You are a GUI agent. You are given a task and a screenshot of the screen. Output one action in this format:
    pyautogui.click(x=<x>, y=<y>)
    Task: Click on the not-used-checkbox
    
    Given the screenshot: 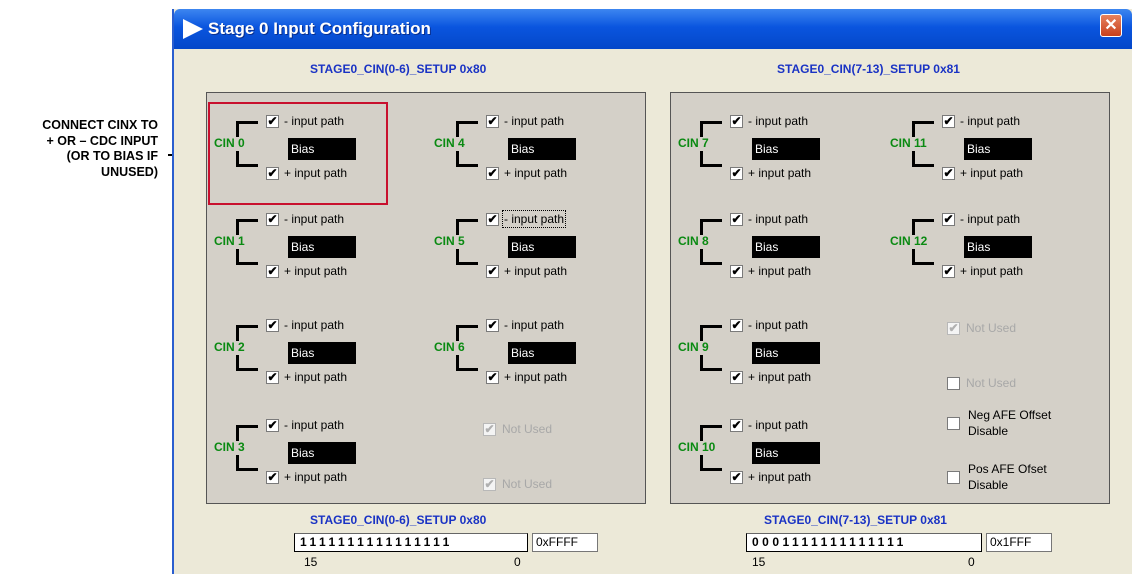 What is the action you would take?
    pyautogui.click(x=953, y=383)
    